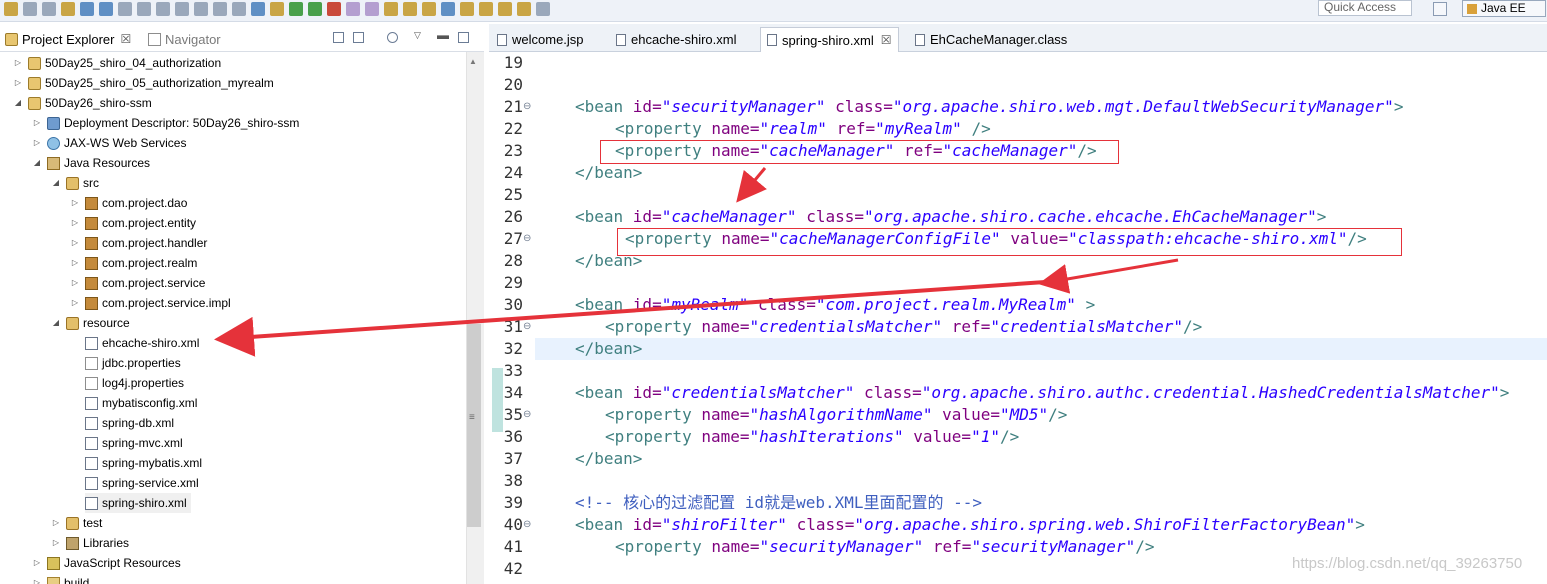 The image size is (1547, 584). Describe the element at coordinates (201, 9) in the screenshot. I see `step-into-icon` at that location.